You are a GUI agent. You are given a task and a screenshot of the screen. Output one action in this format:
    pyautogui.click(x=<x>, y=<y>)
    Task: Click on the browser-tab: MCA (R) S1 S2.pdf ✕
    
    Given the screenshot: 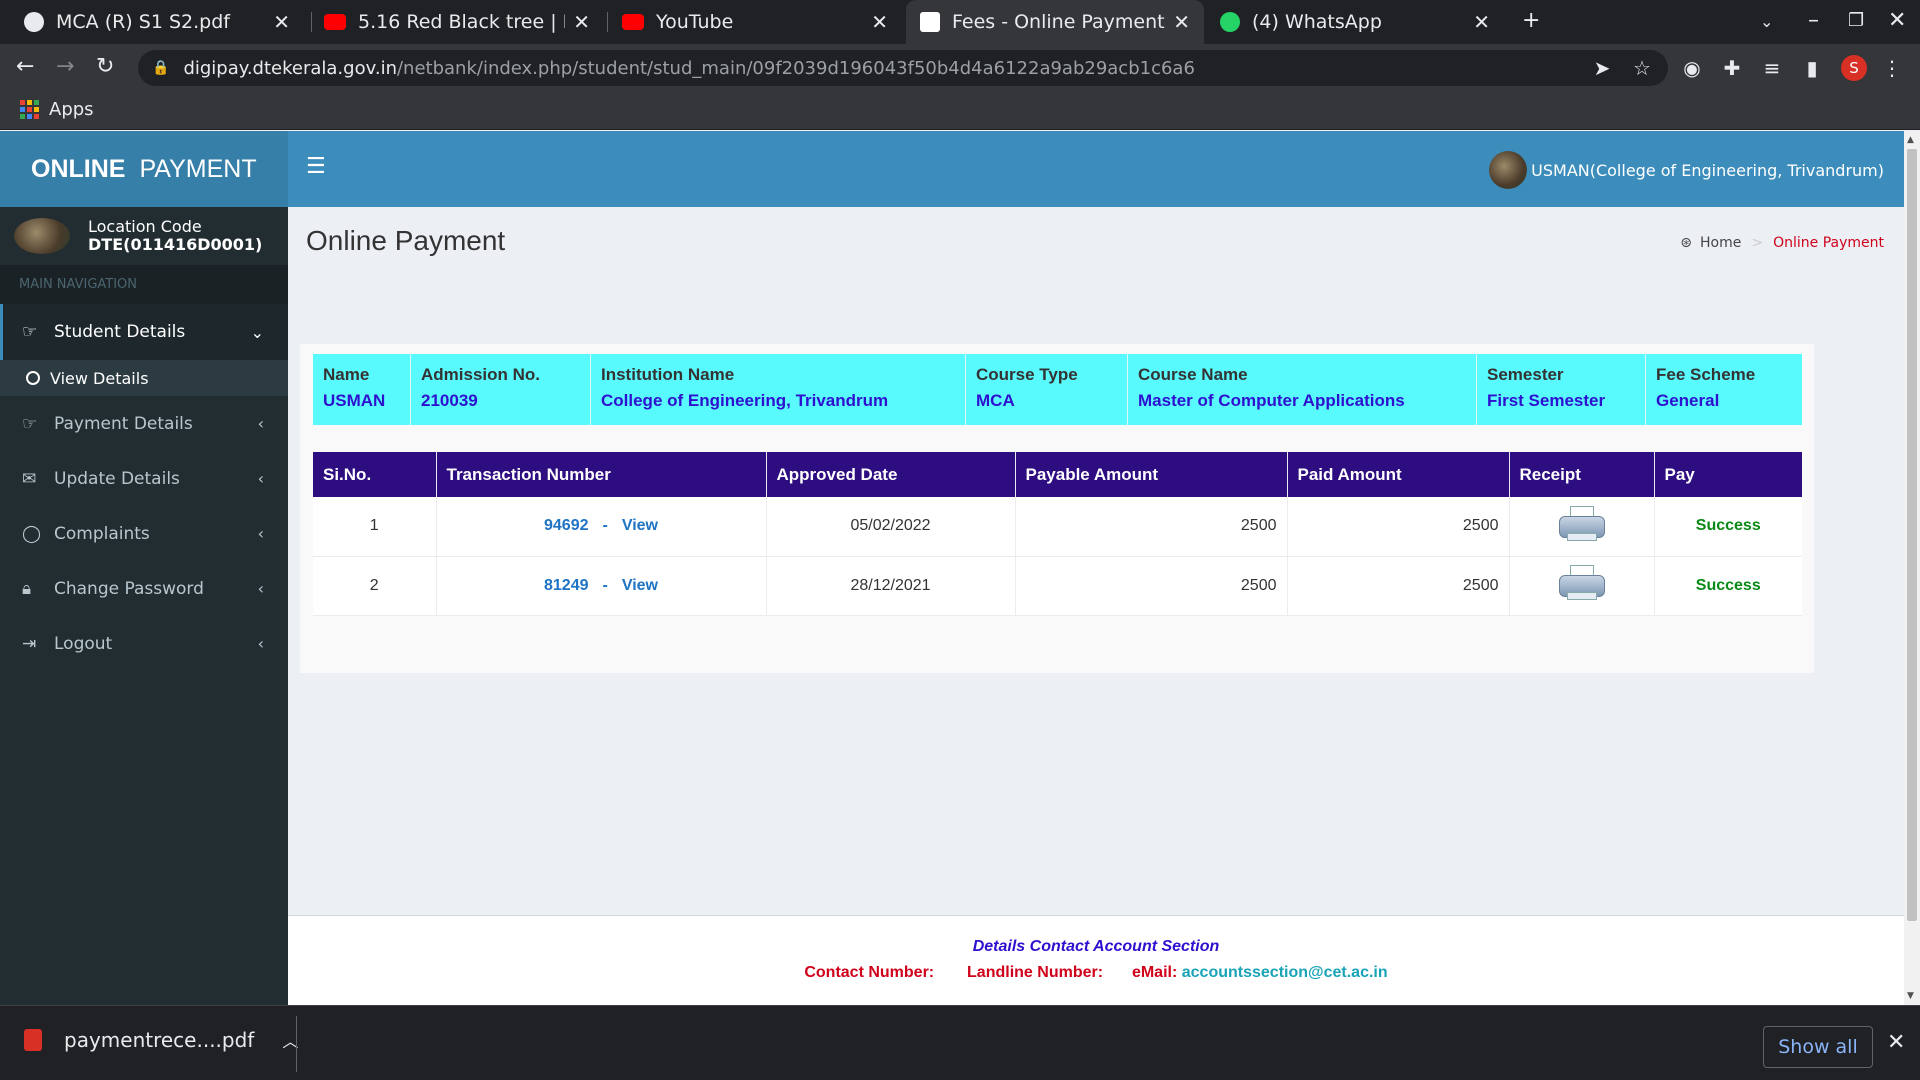 What is the action you would take?
    pyautogui.click(x=157, y=22)
    